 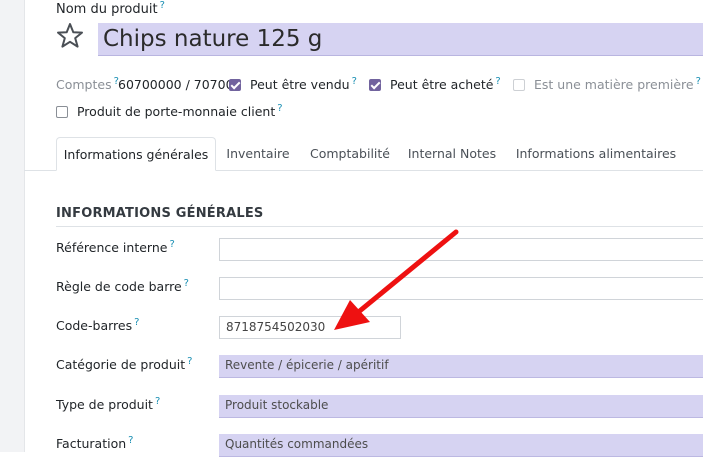 I want to click on internal-ref-input, so click(x=461, y=249).